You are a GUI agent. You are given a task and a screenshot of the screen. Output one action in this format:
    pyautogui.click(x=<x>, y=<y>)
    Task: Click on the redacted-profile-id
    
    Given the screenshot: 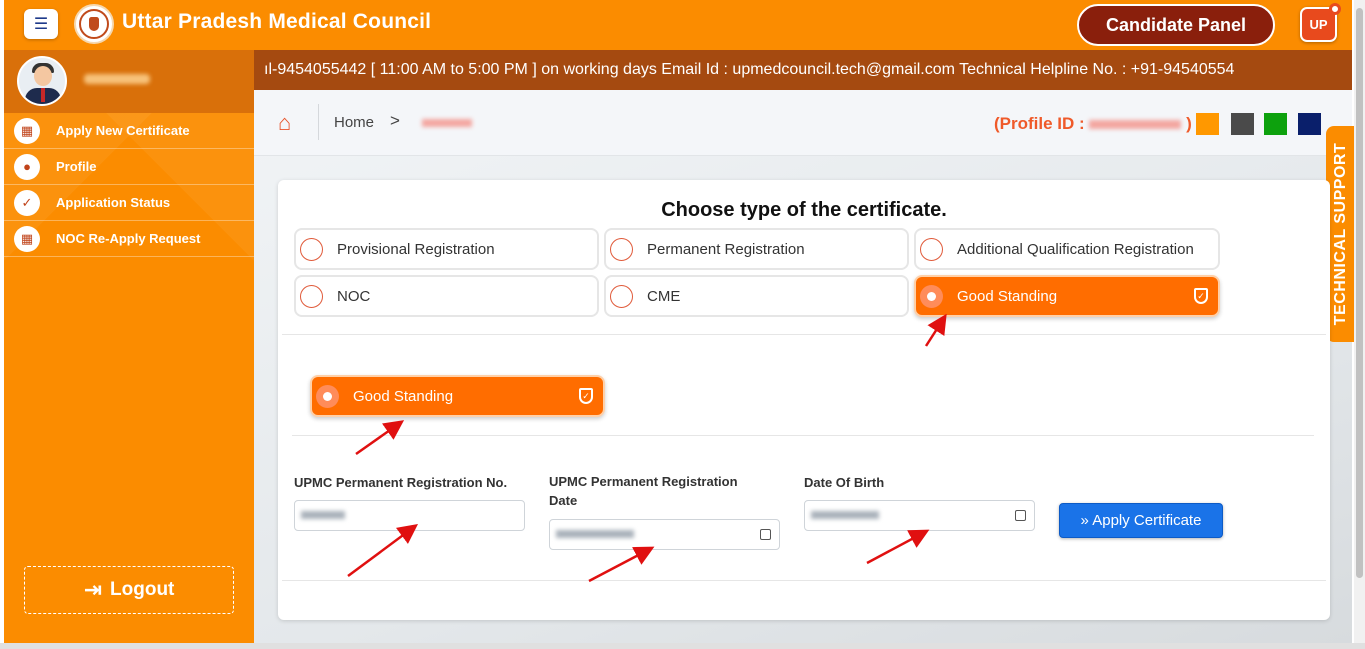 What is the action you would take?
    pyautogui.click(x=1135, y=125)
    